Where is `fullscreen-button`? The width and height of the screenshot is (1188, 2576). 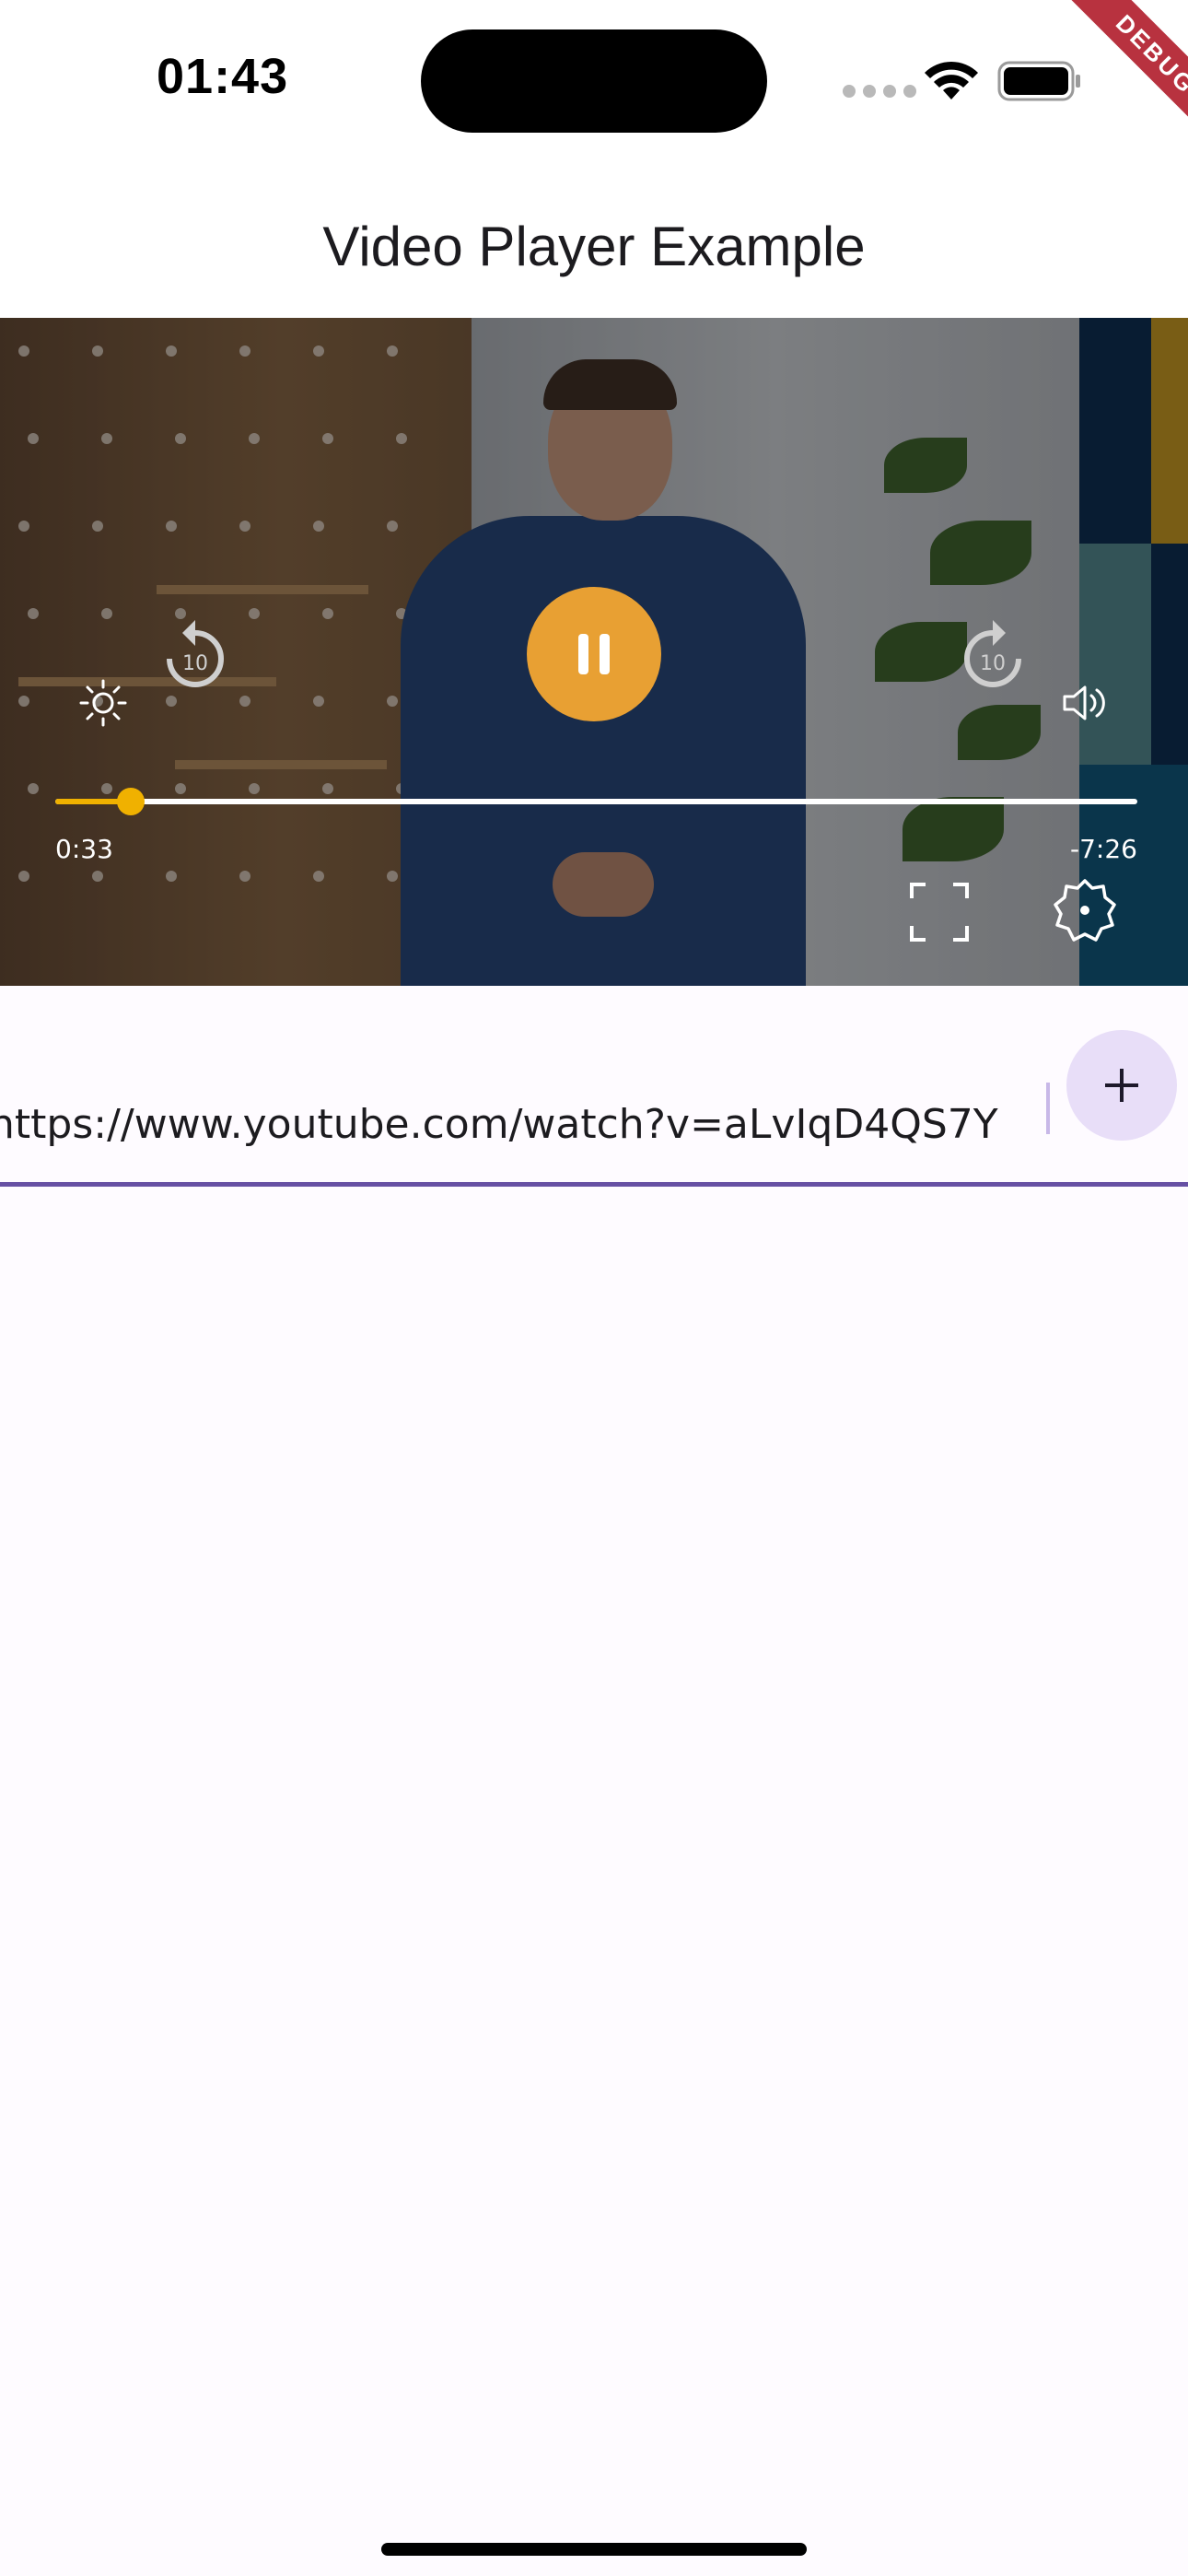 fullscreen-button is located at coordinates (939, 912).